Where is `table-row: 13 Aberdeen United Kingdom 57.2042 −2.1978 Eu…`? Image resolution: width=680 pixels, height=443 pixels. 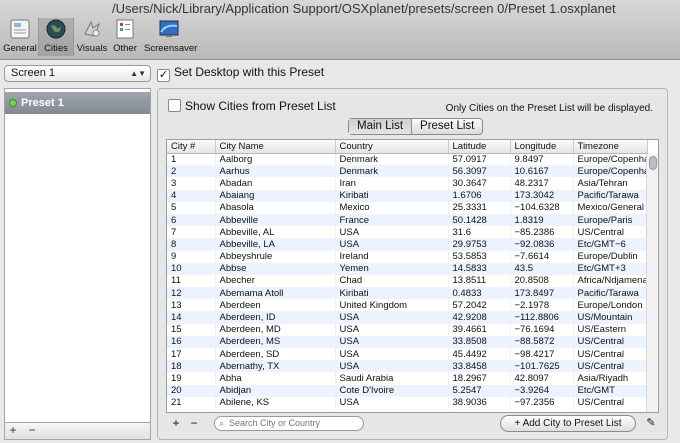 table-row: 13 Aberdeen United Kingdom 57.2042 −2.1978 Eu… is located at coordinates (407, 305).